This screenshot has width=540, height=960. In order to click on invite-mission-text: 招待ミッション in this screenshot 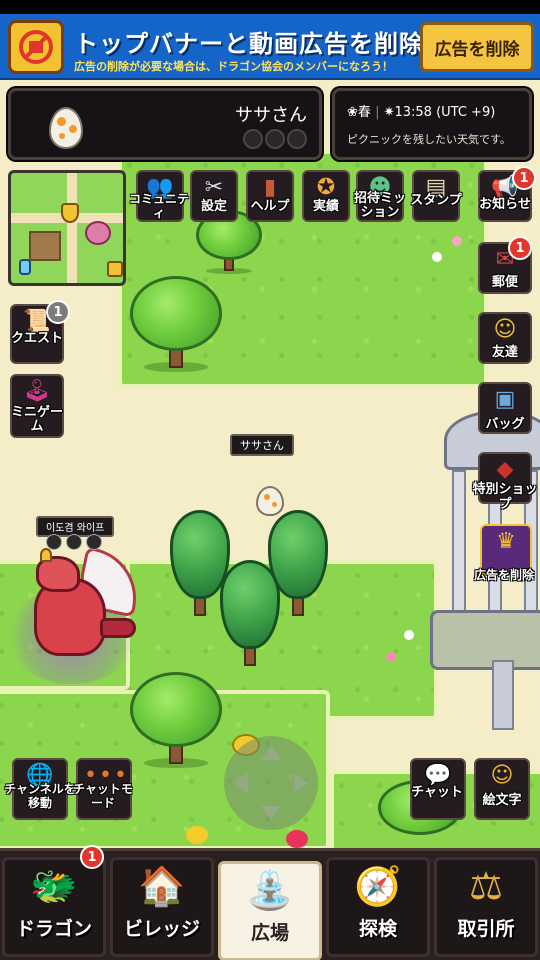, I will do `click(379, 205)`.